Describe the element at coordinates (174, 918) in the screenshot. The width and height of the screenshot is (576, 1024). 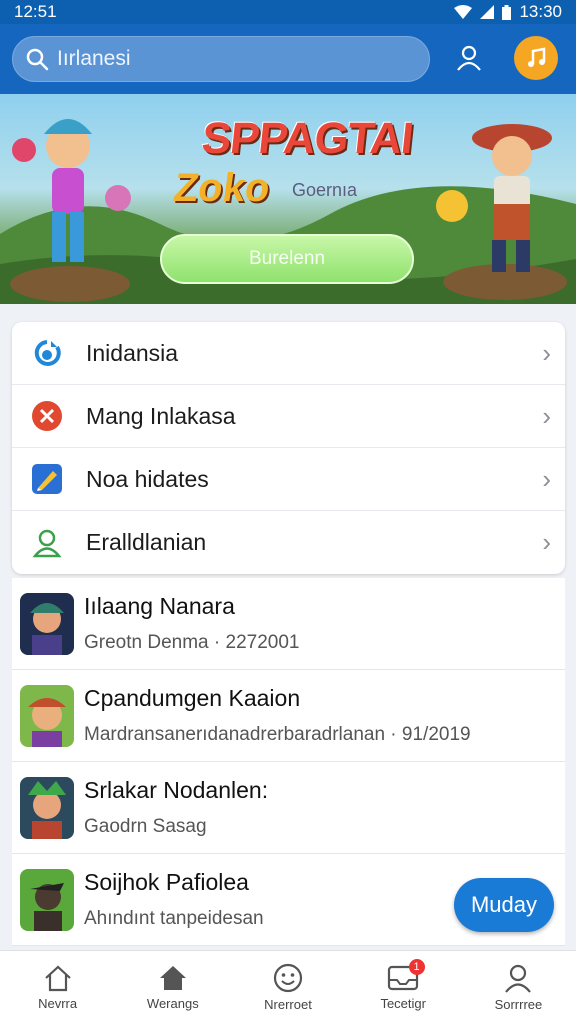
I see `list-item-subtitle: Ahındınt tanpeidesan` at that location.